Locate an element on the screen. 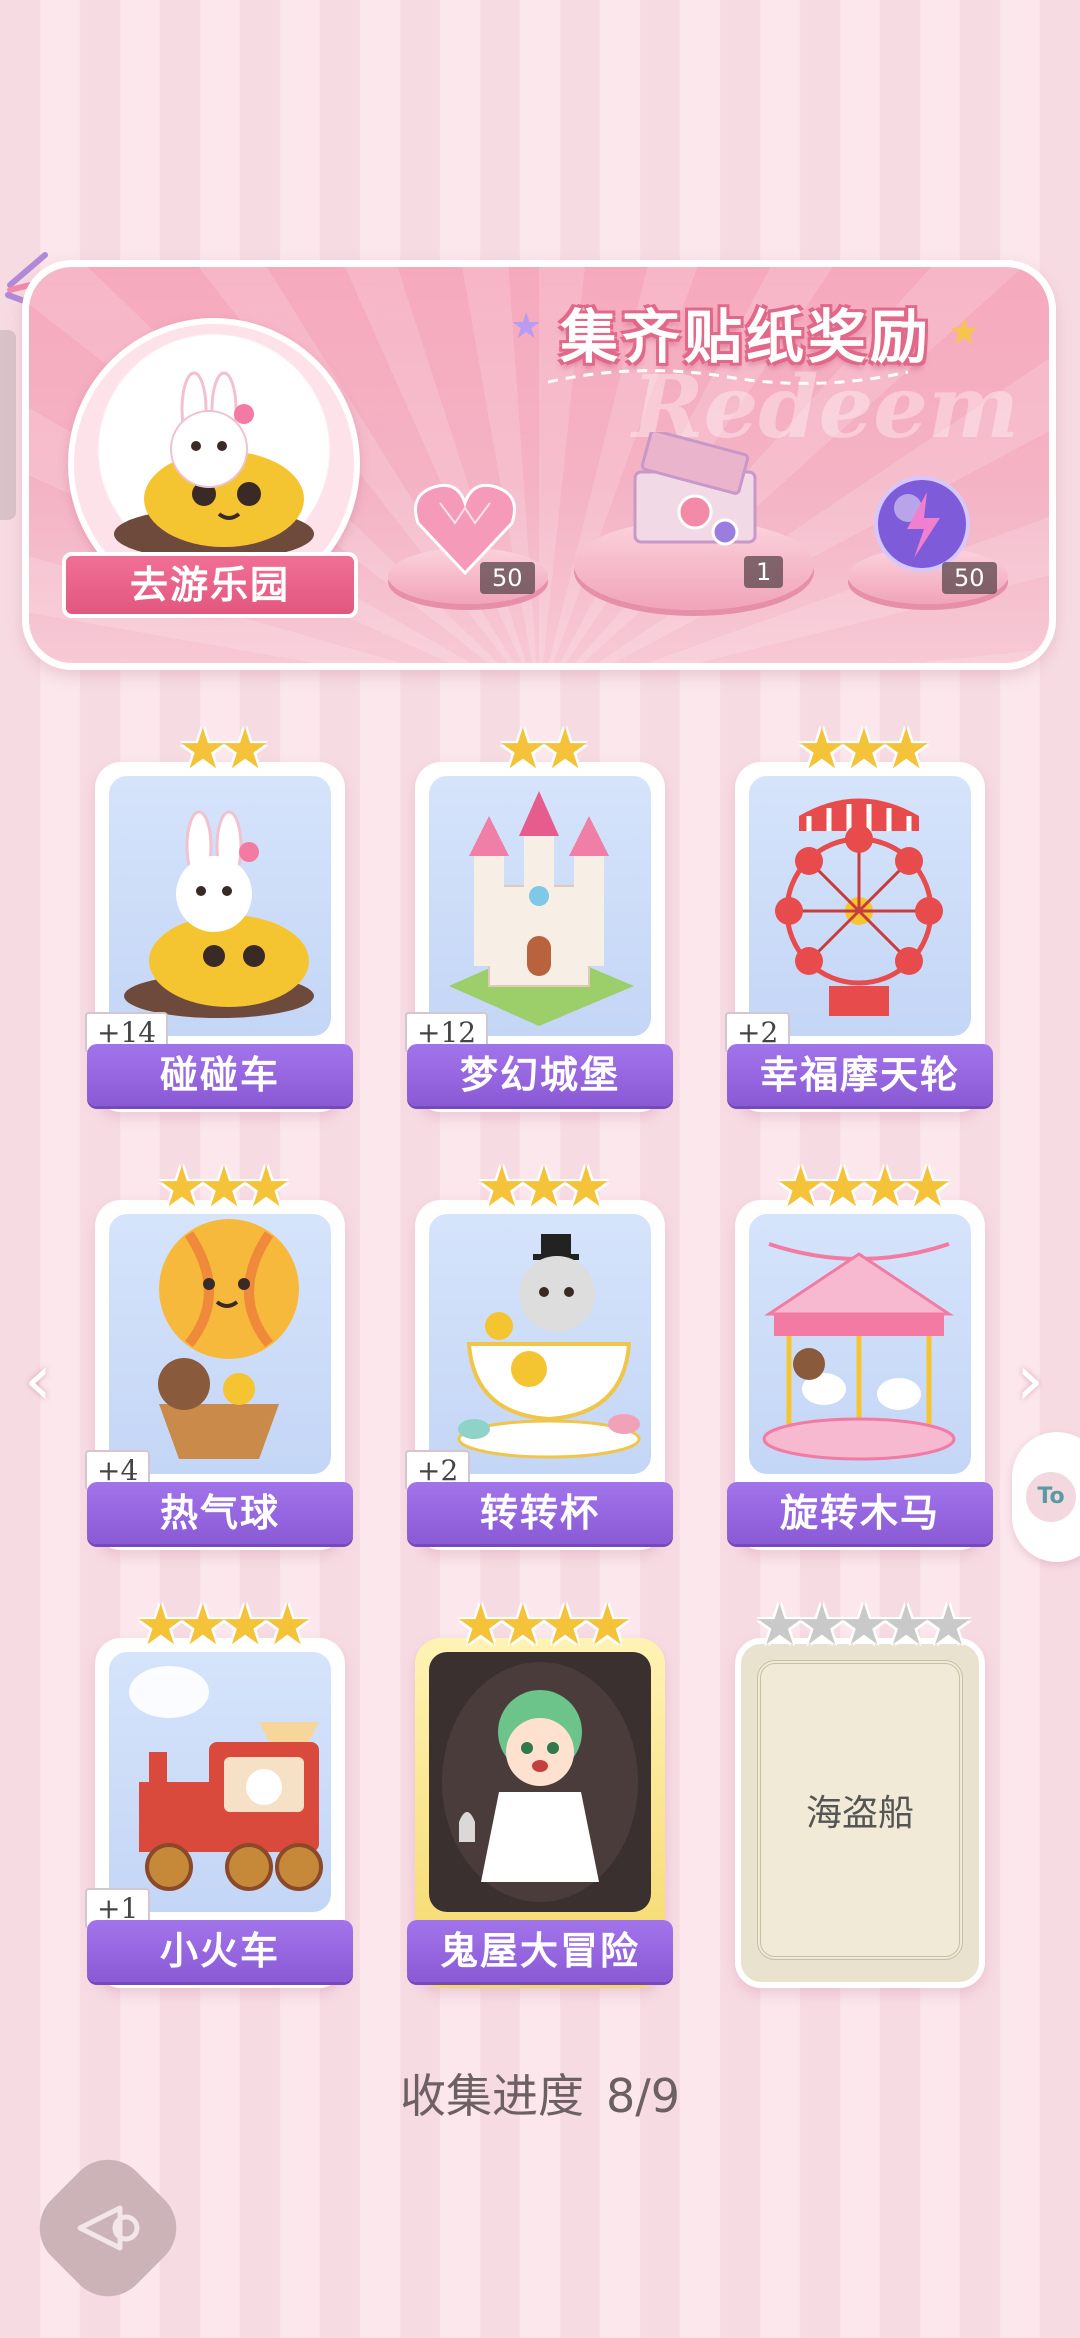 The image size is (1080, 2338). yellow-star-icon: ★ is located at coordinates (964, 332).